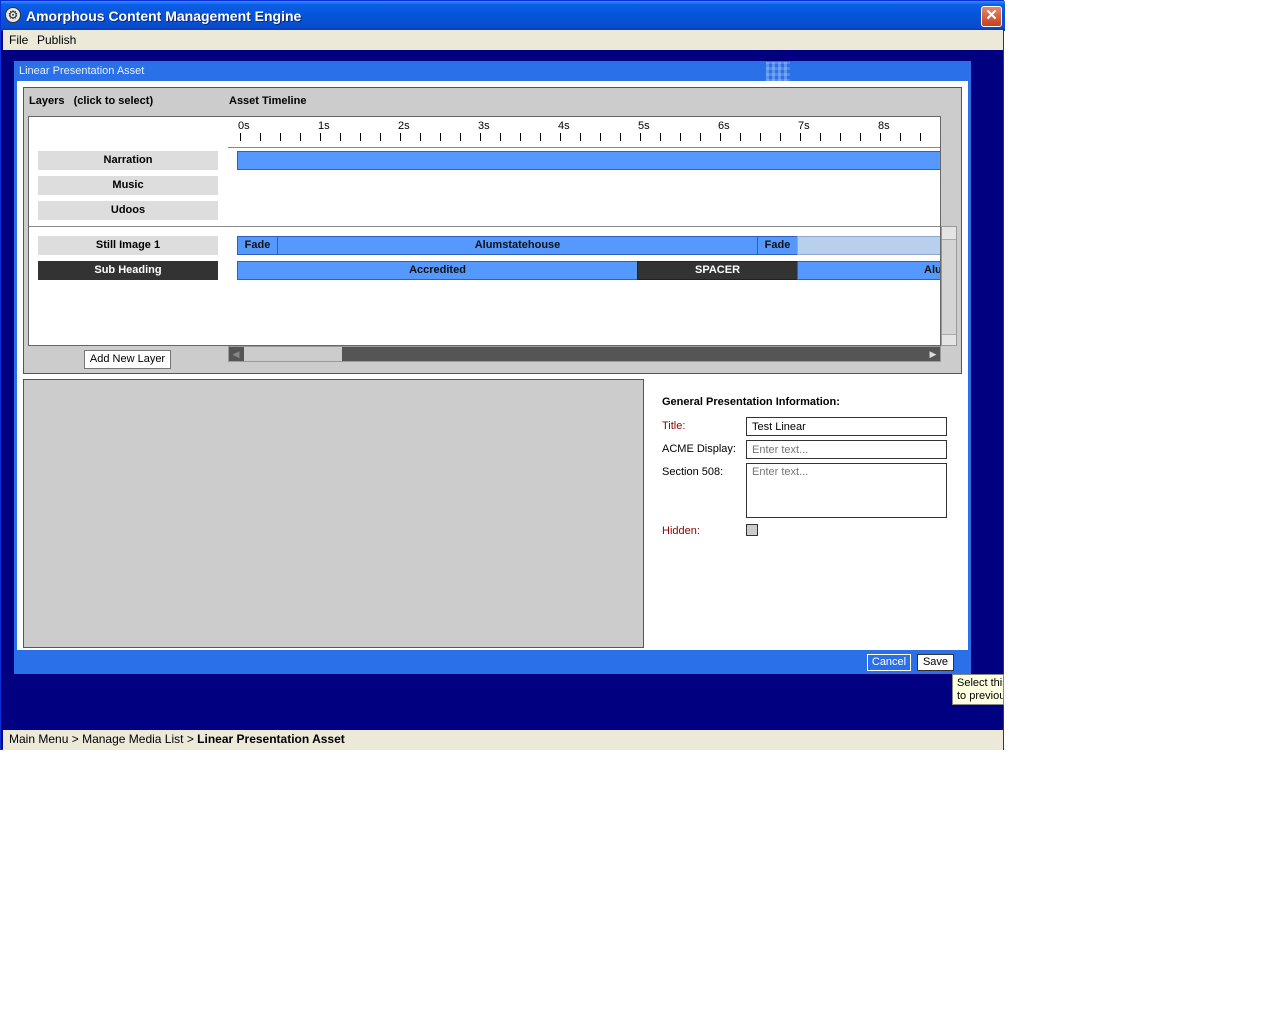 The width and height of the screenshot is (1284, 1024). Describe the element at coordinates (980, 696) in the screenshot. I see `tooltip-line-2: to previou` at that location.